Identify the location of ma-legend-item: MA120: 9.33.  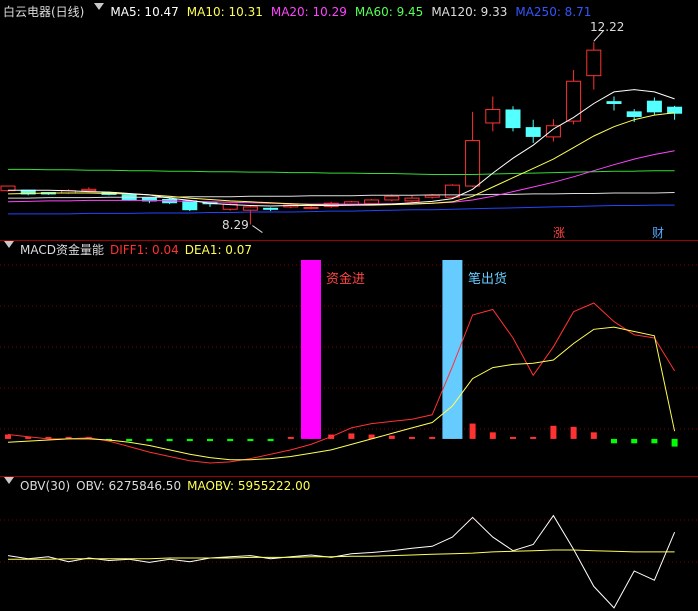
(469, 12).